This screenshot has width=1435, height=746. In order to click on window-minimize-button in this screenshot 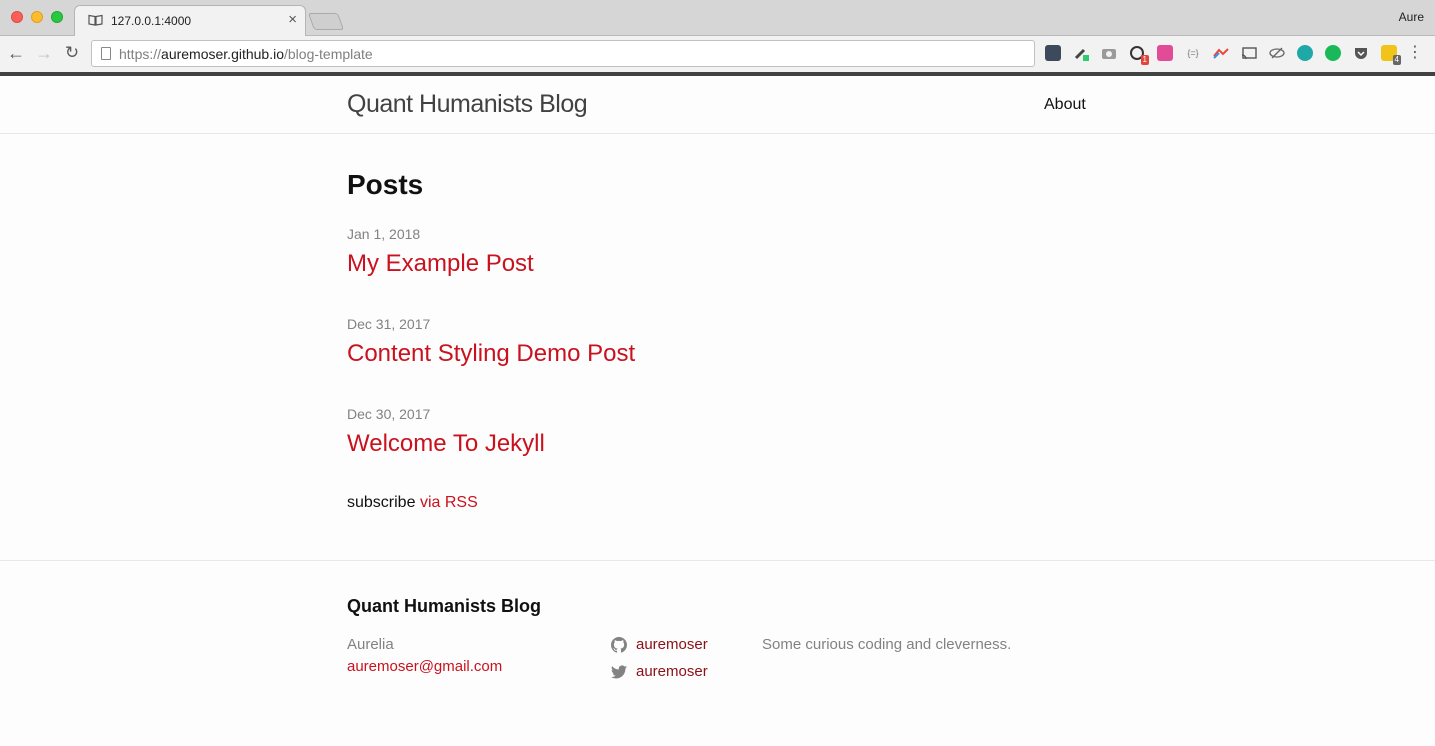, I will do `click(37, 17)`.